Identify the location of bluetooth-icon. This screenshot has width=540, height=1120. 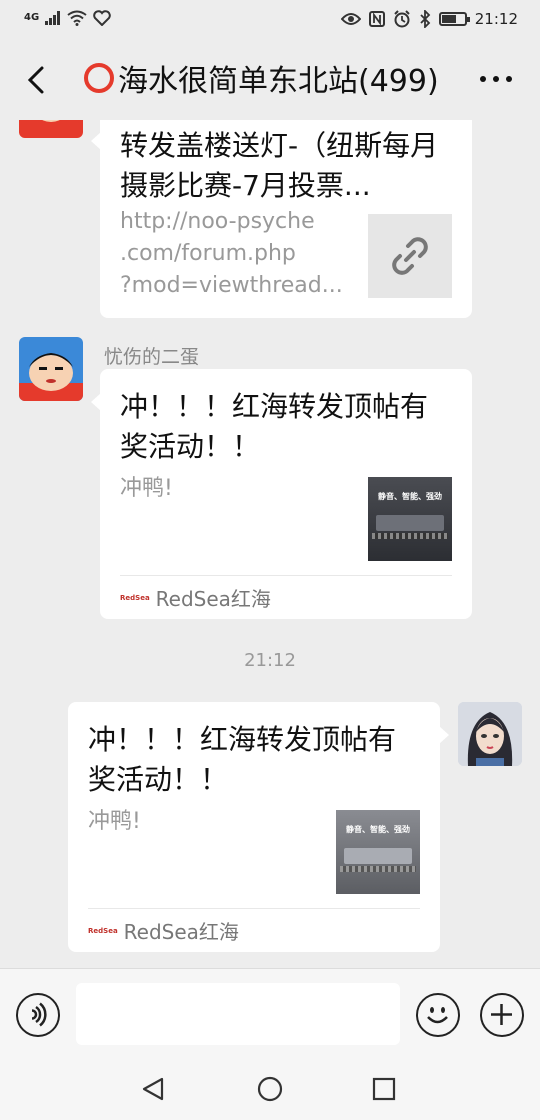
(425, 19).